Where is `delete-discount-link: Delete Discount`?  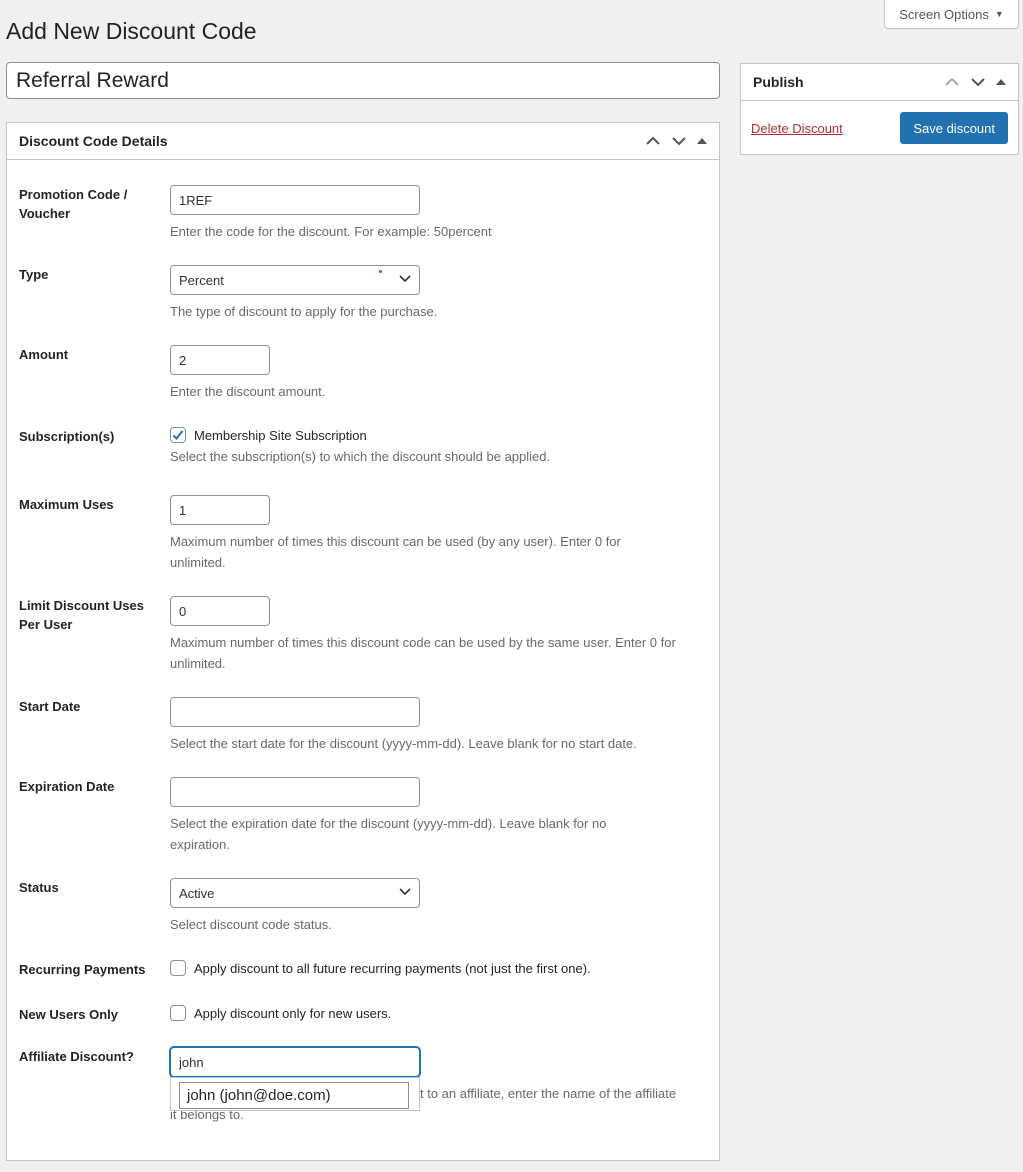
delete-discount-link: Delete Discount is located at coordinates (797, 128).